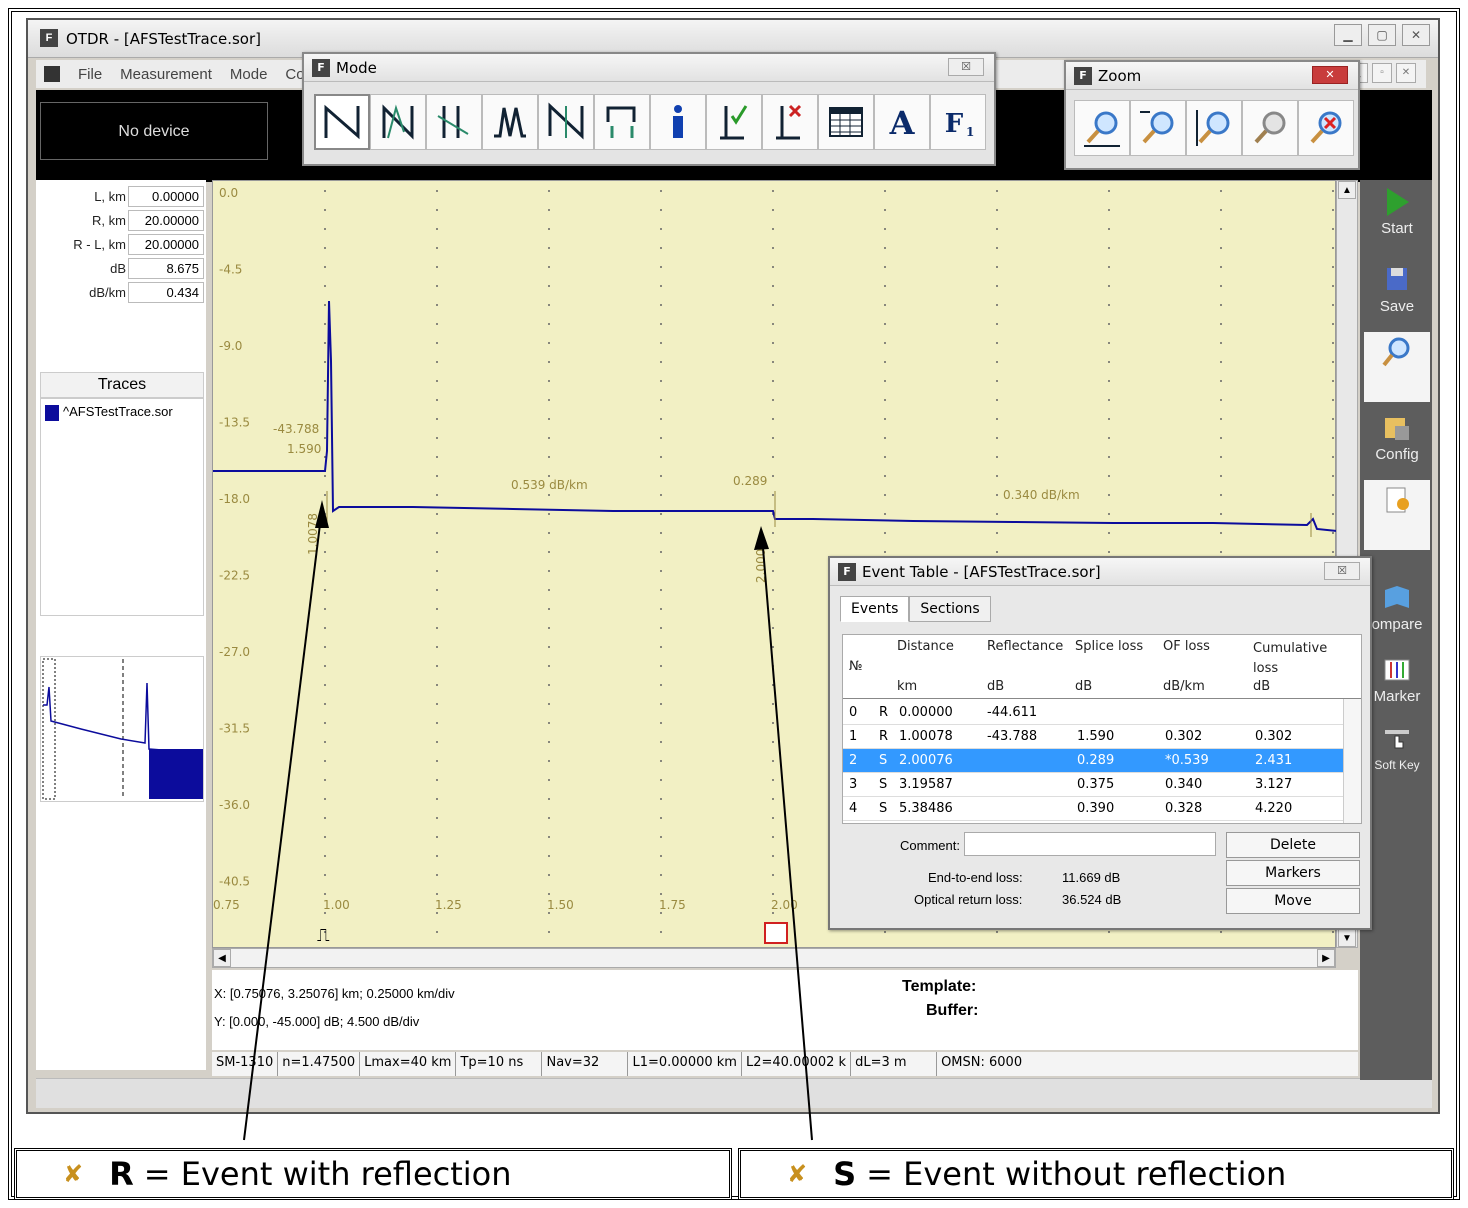  What do you see at coordinates (761, 538) in the screenshot?
I see `s-event-arrowhead` at bounding box center [761, 538].